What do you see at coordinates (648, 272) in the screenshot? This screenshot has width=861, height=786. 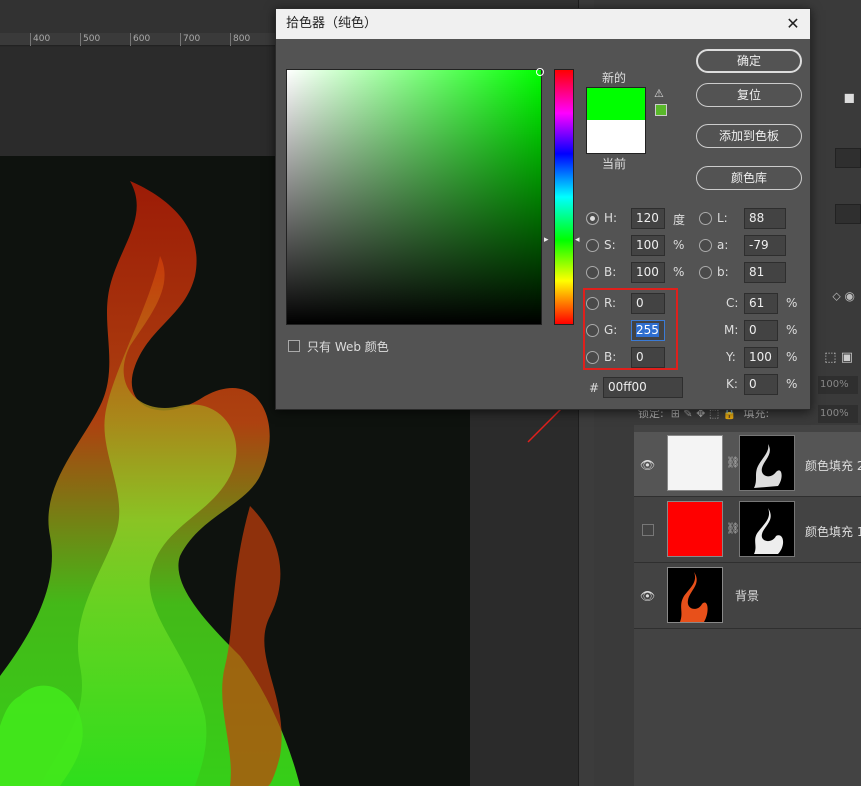 I see `brightness-input: 100` at bounding box center [648, 272].